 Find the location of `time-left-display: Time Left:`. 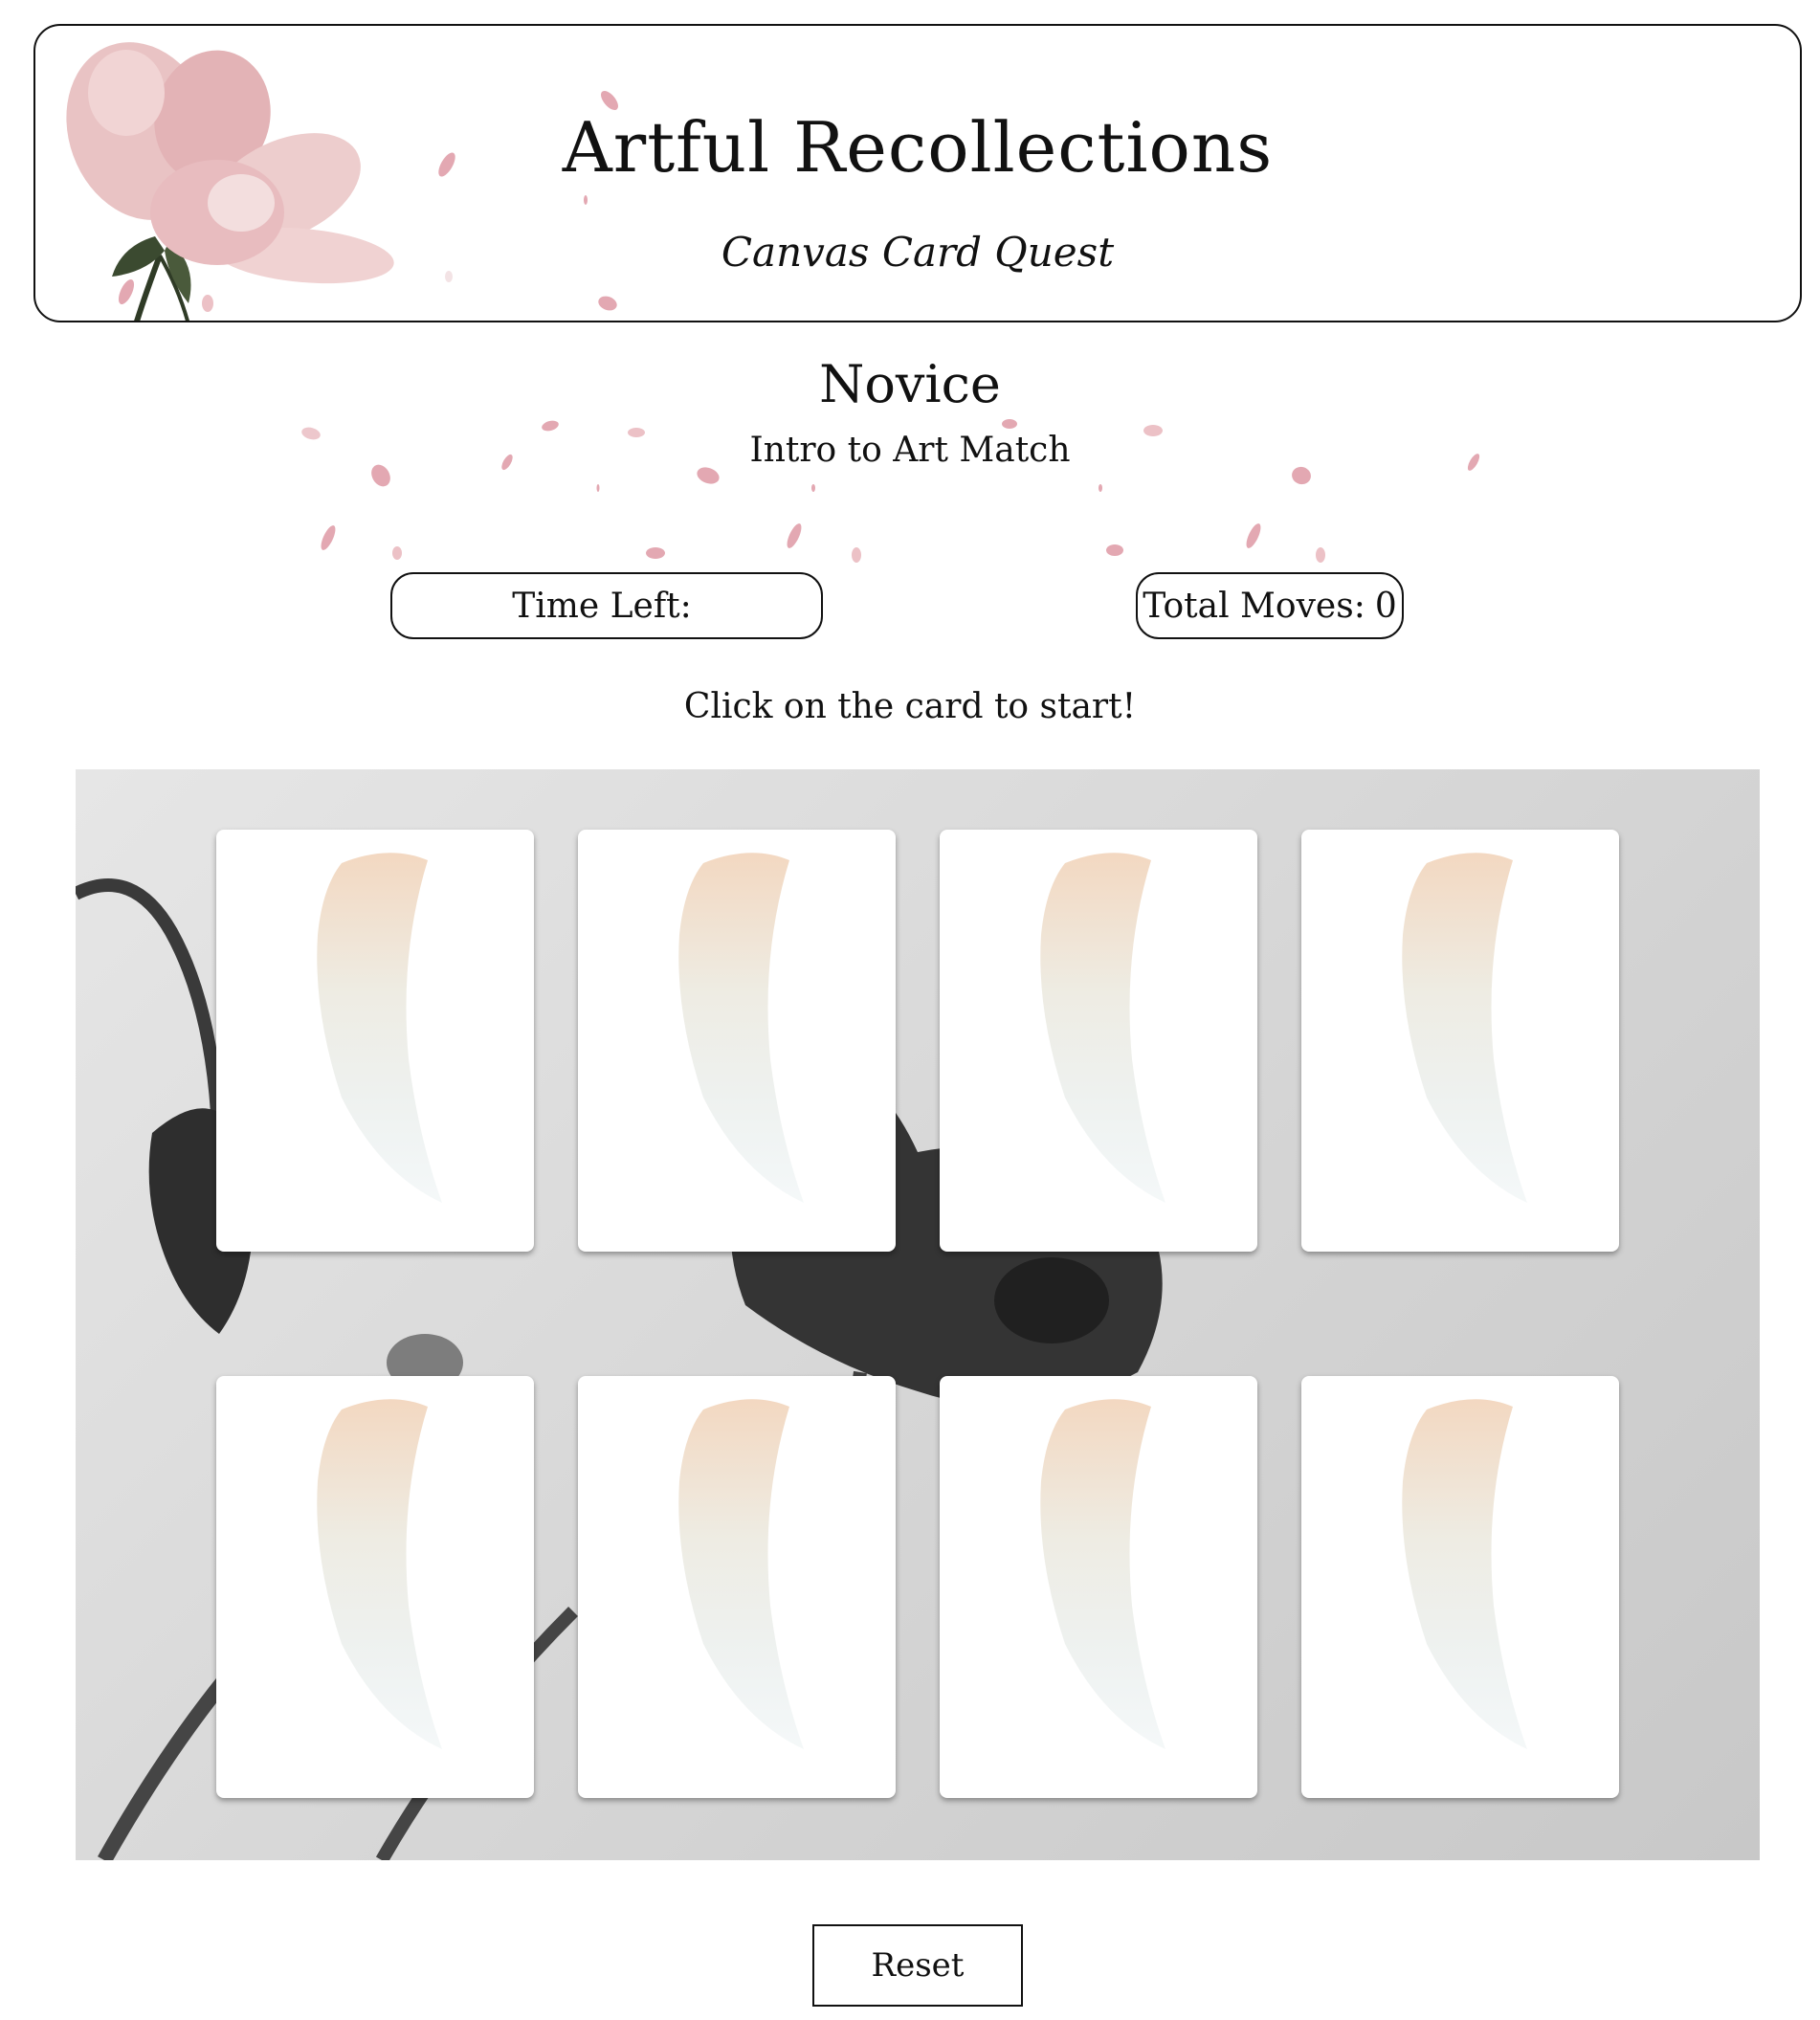

time-left-display: Time Left: is located at coordinates (607, 605).